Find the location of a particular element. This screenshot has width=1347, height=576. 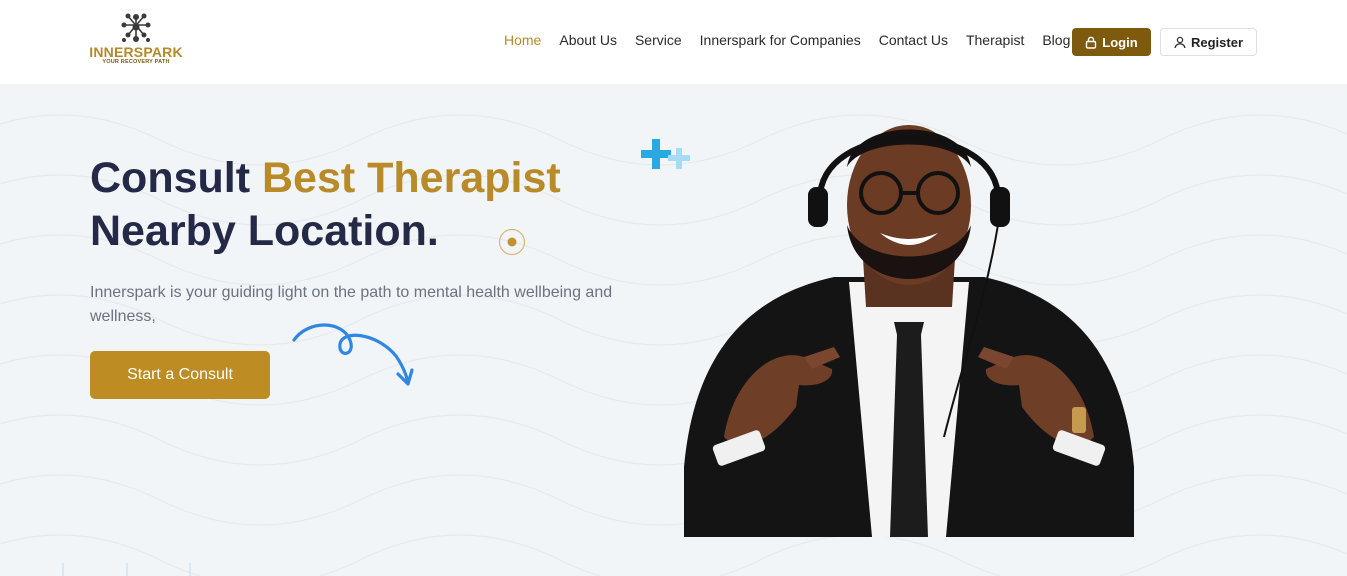

logo-icon is located at coordinates (136, 27).